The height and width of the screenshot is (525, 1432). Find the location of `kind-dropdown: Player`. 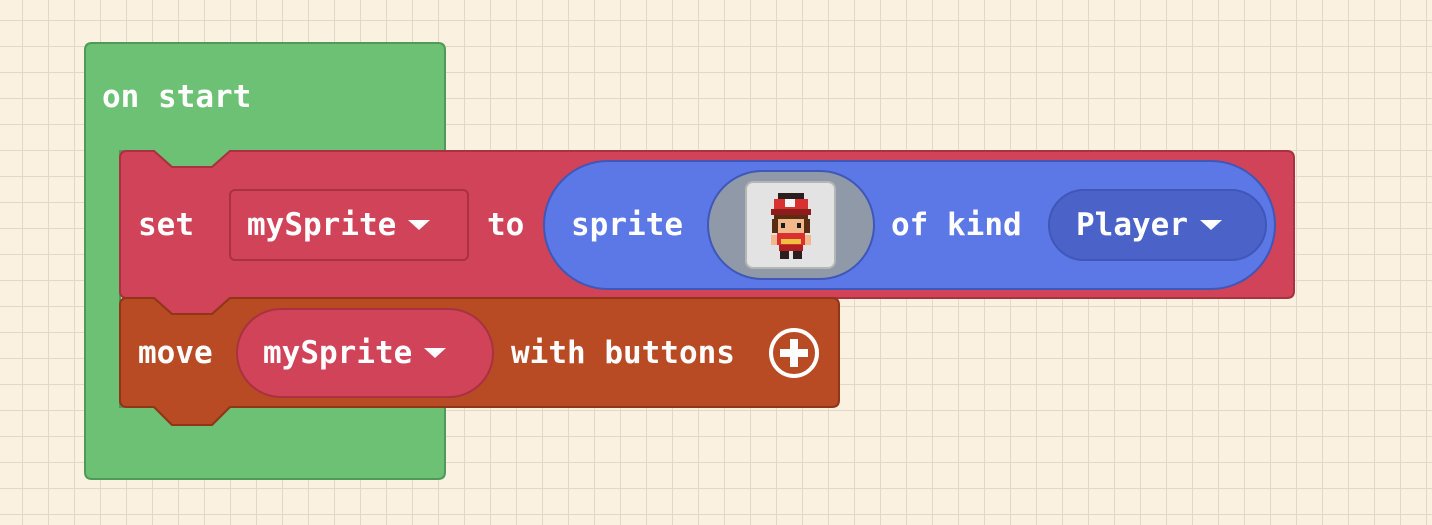

kind-dropdown: Player is located at coordinates (1157, 225).